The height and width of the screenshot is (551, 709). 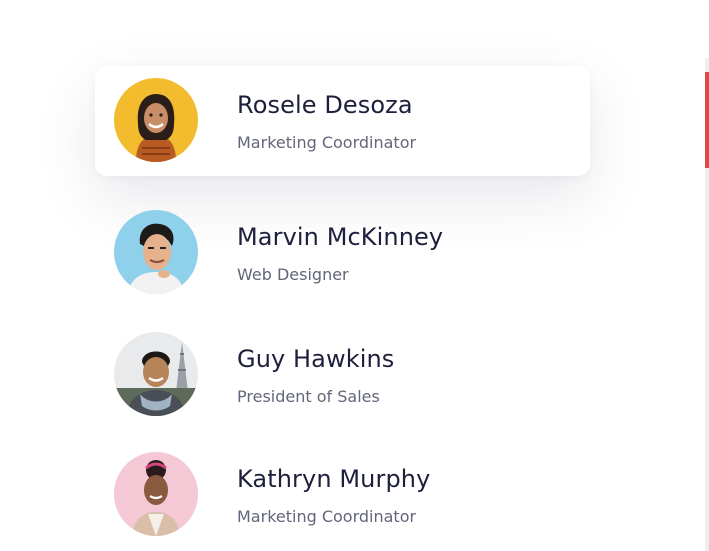 What do you see at coordinates (342, 121) in the screenshot?
I see `team-member-card: Rosele Desoza Marketing Coordinator` at bounding box center [342, 121].